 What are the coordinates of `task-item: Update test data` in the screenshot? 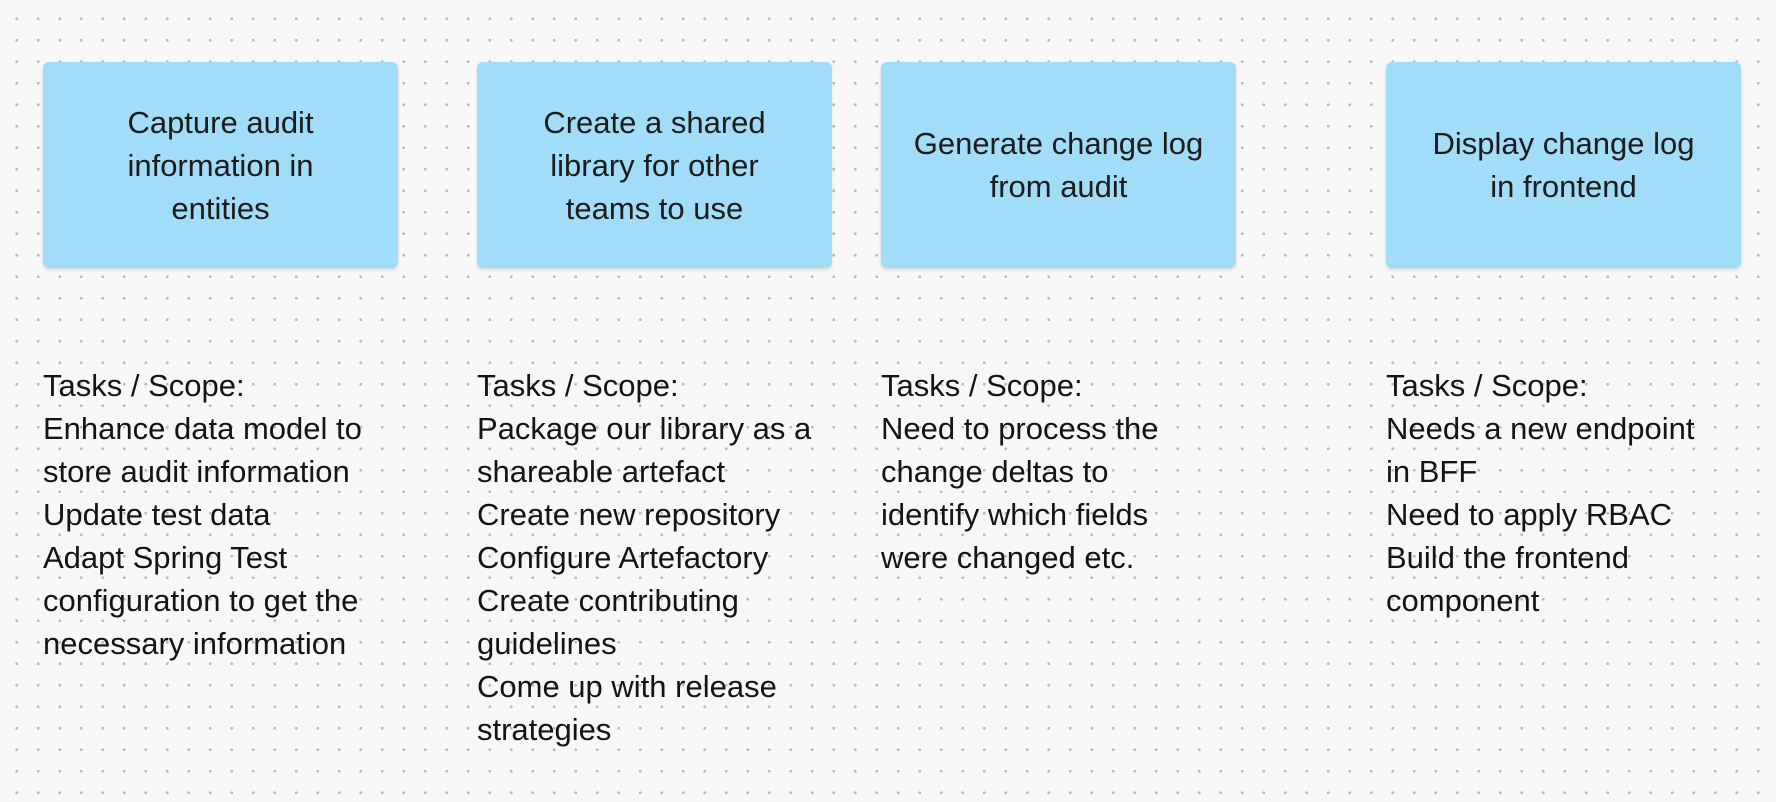 It's located at (157, 514).